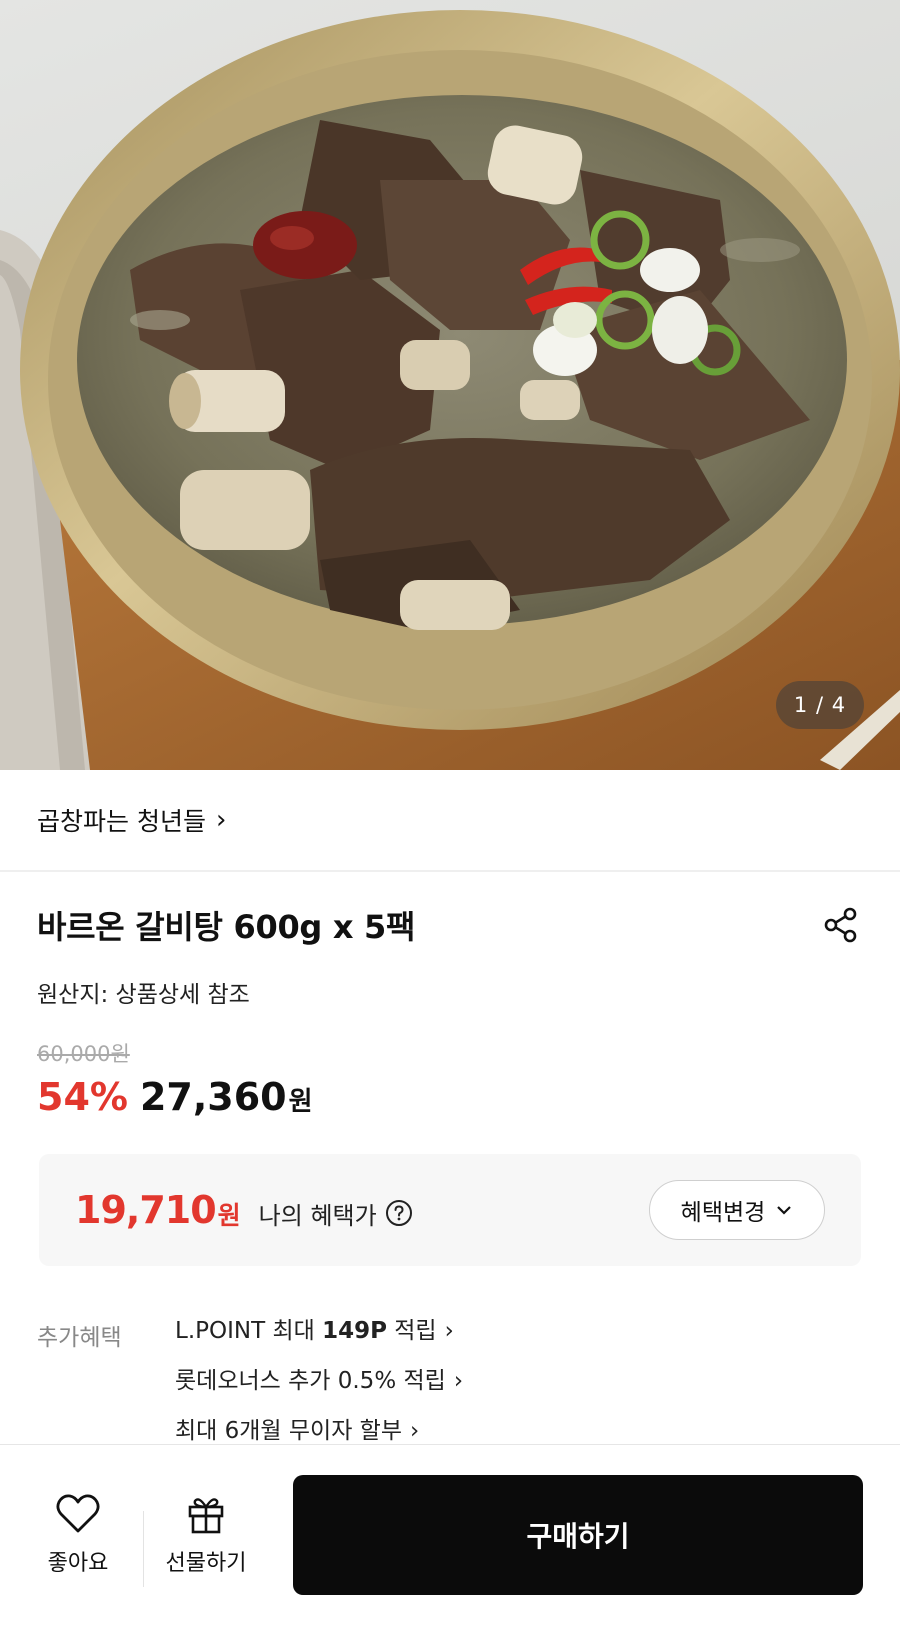  Describe the element at coordinates (78, 1513) in the screenshot. I see `heart-icon` at that location.